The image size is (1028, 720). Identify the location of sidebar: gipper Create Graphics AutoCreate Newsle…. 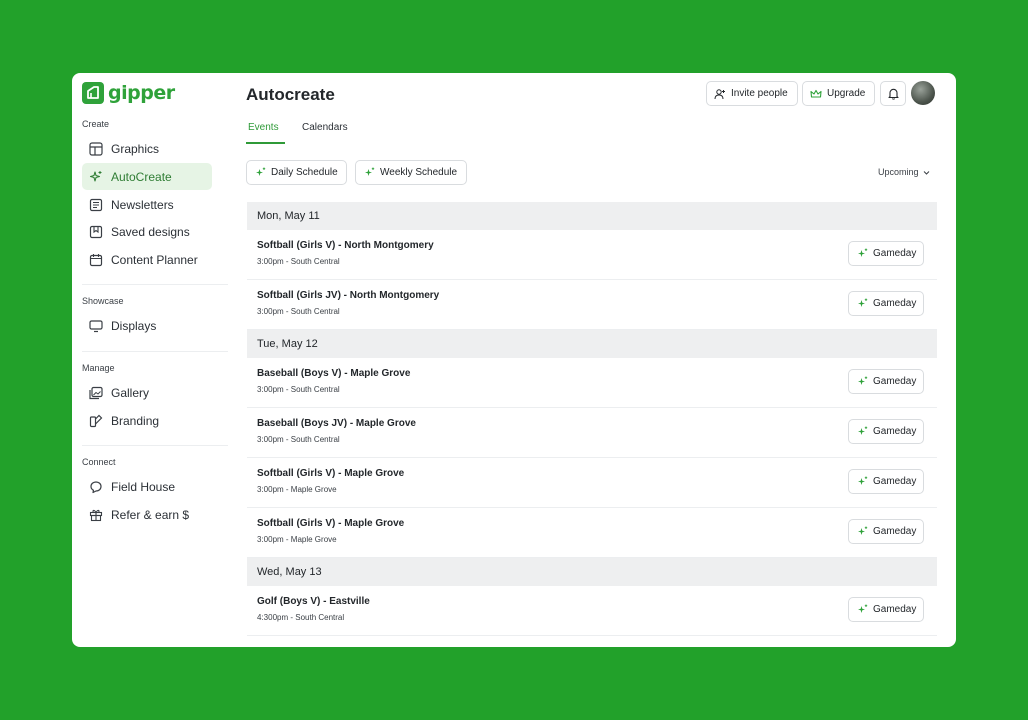
(150, 360).